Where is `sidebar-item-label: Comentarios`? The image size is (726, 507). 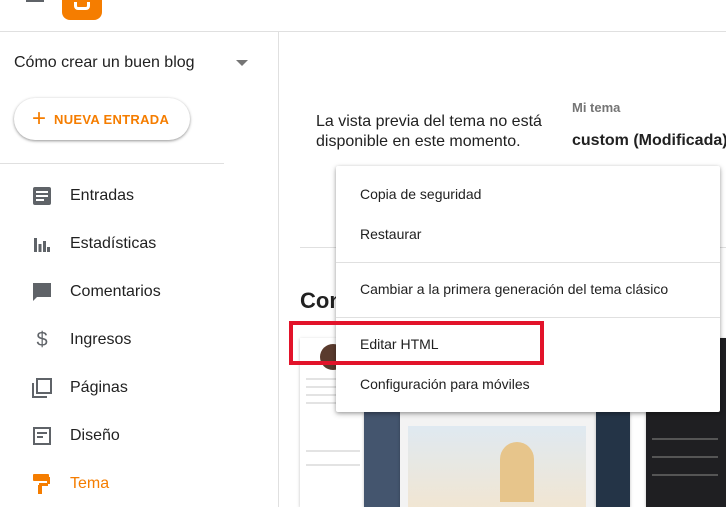
sidebar-item-label: Comentarios is located at coordinates (115, 291).